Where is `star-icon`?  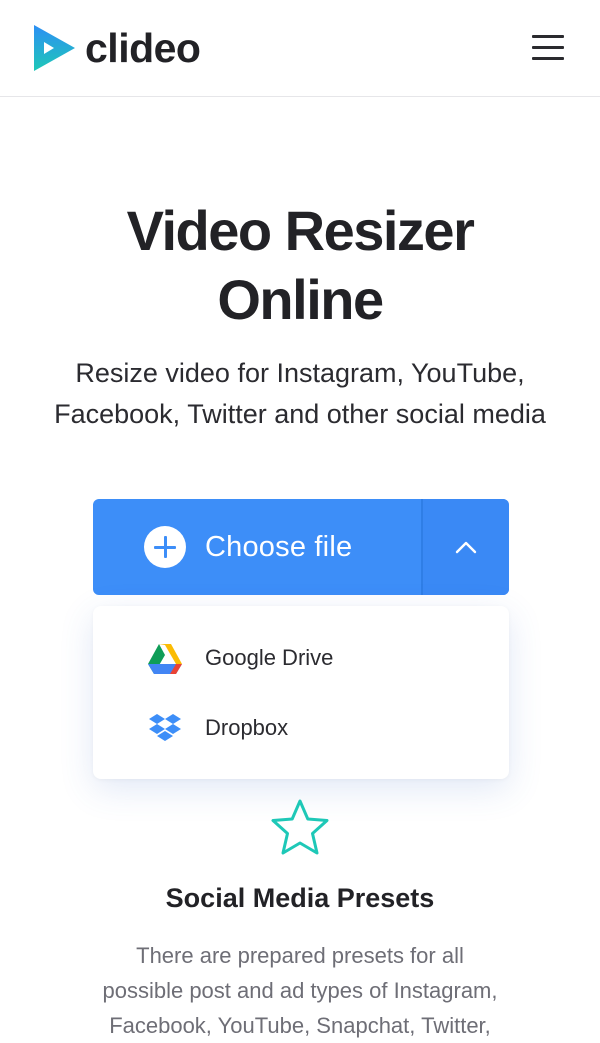
star-icon is located at coordinates (300, 827).